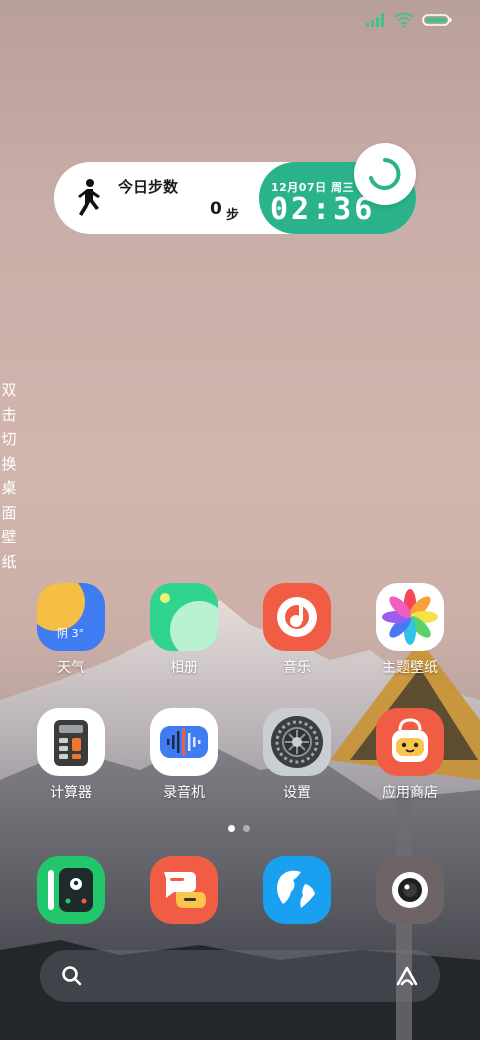  I want to click on signal-icon, so click(375, 20).